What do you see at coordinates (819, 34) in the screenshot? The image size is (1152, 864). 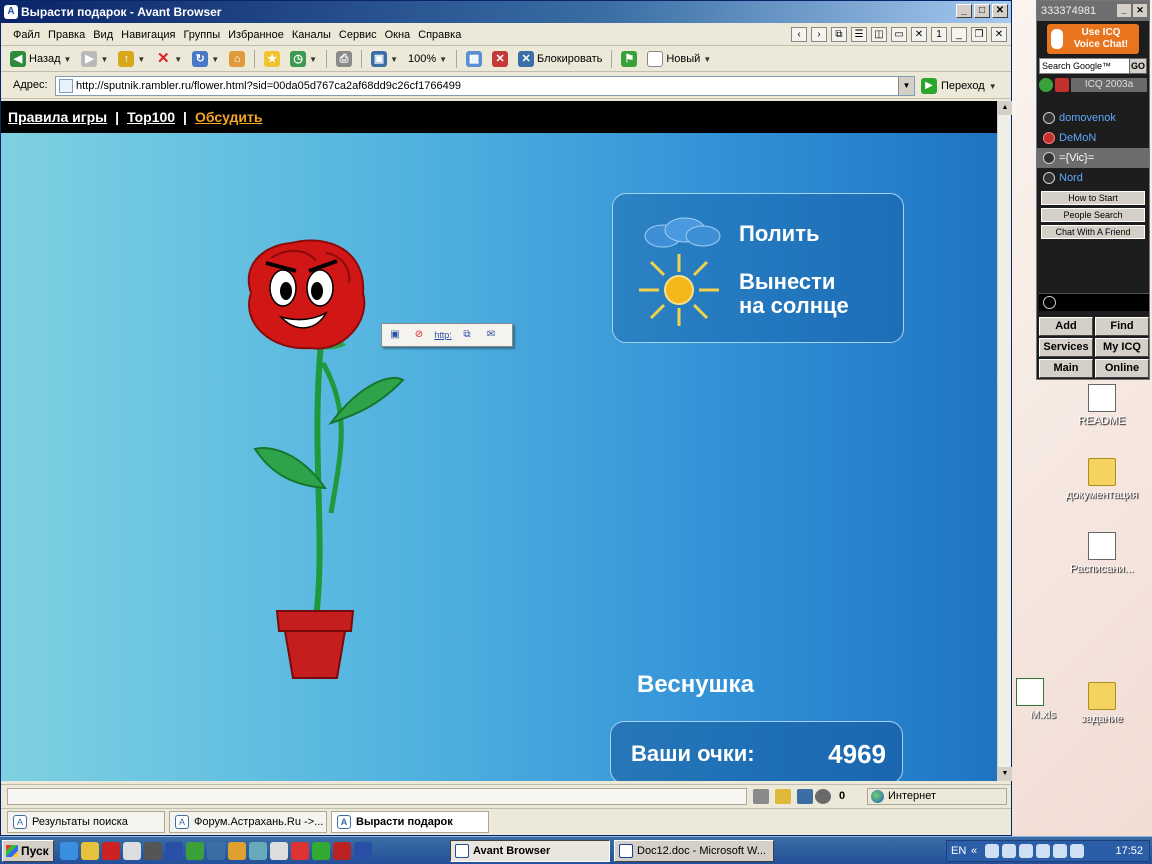 I see `next-window-icon: ›` at bounding box center [819, 34].